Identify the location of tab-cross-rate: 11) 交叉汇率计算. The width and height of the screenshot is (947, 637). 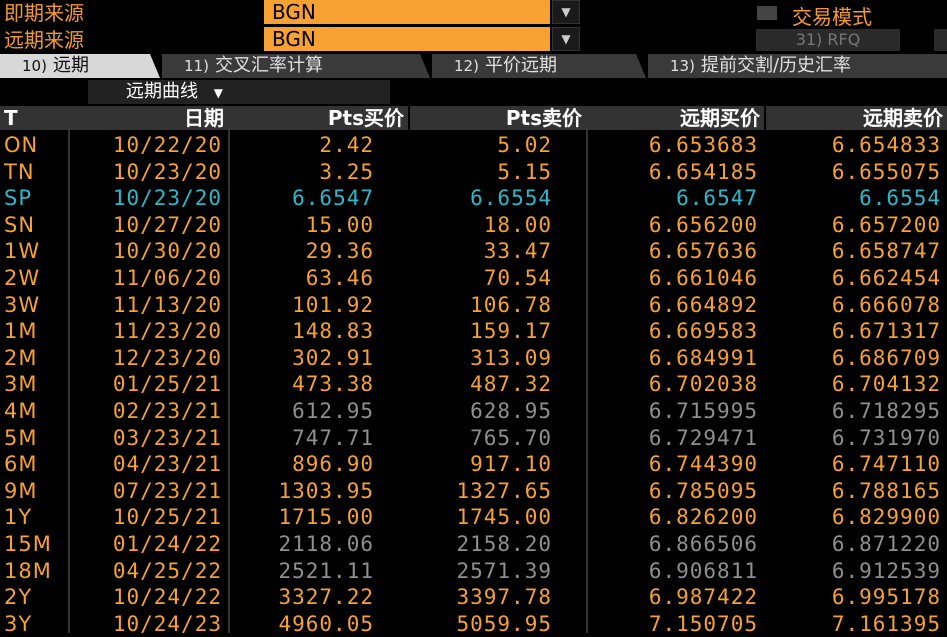
(296, 66).